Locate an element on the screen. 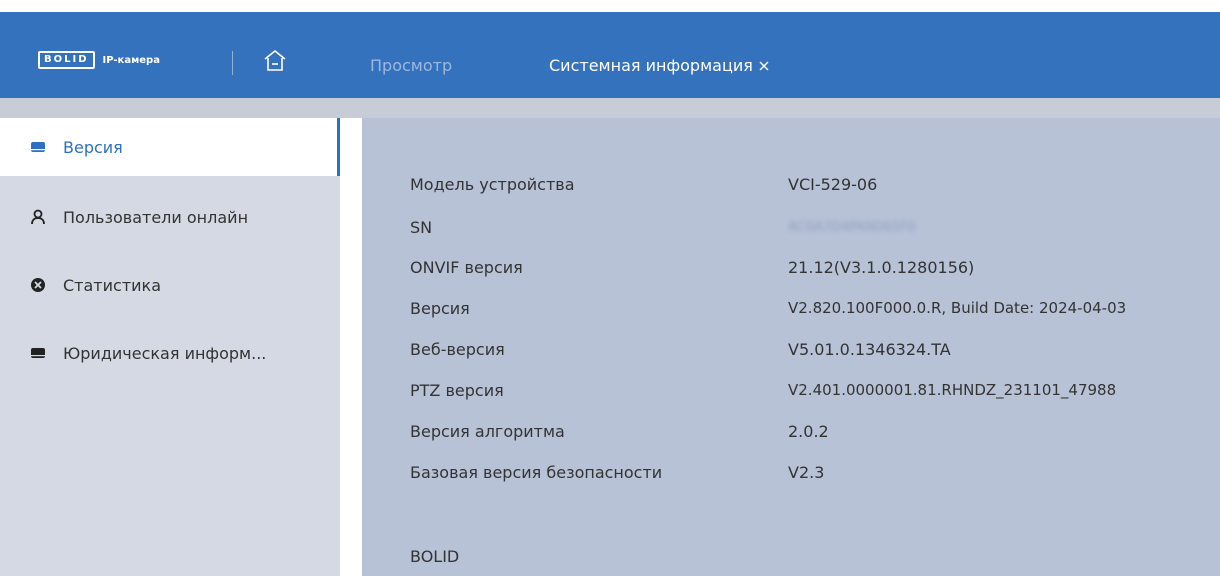 The height and width of the screenshot is (576, 1220). sidebar-item-label: Пользователи онлайн is located at coordinates (156, 217).